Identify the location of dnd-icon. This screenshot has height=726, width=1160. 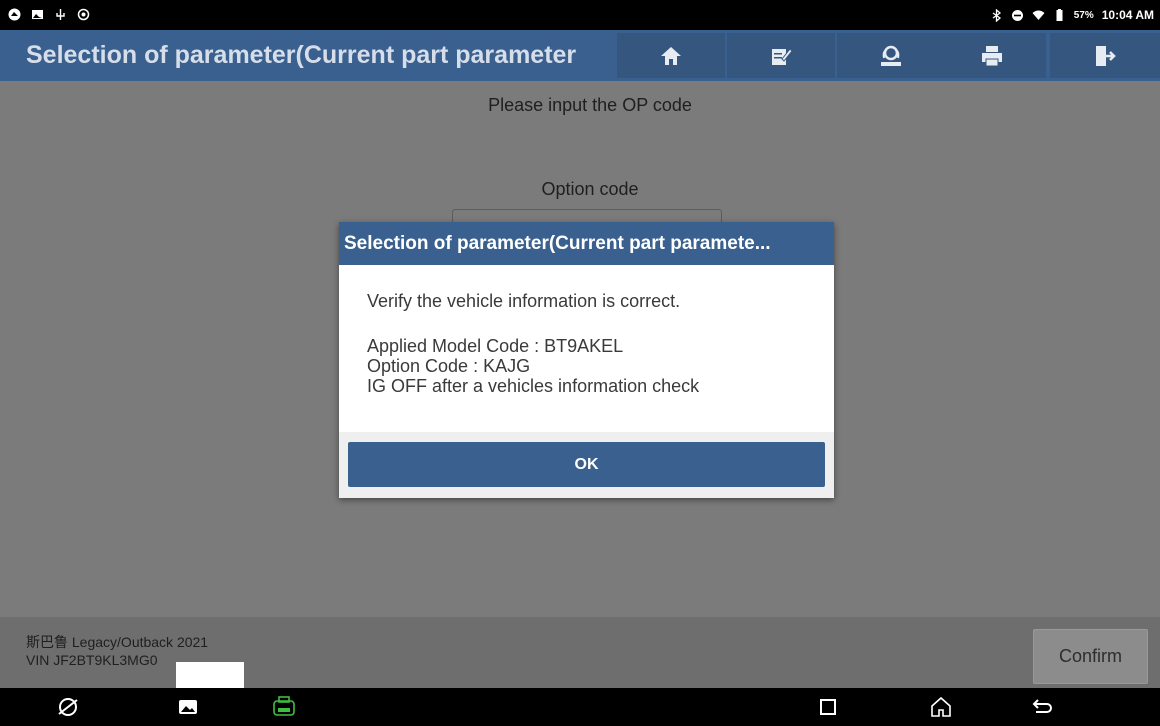
(1017, 15).